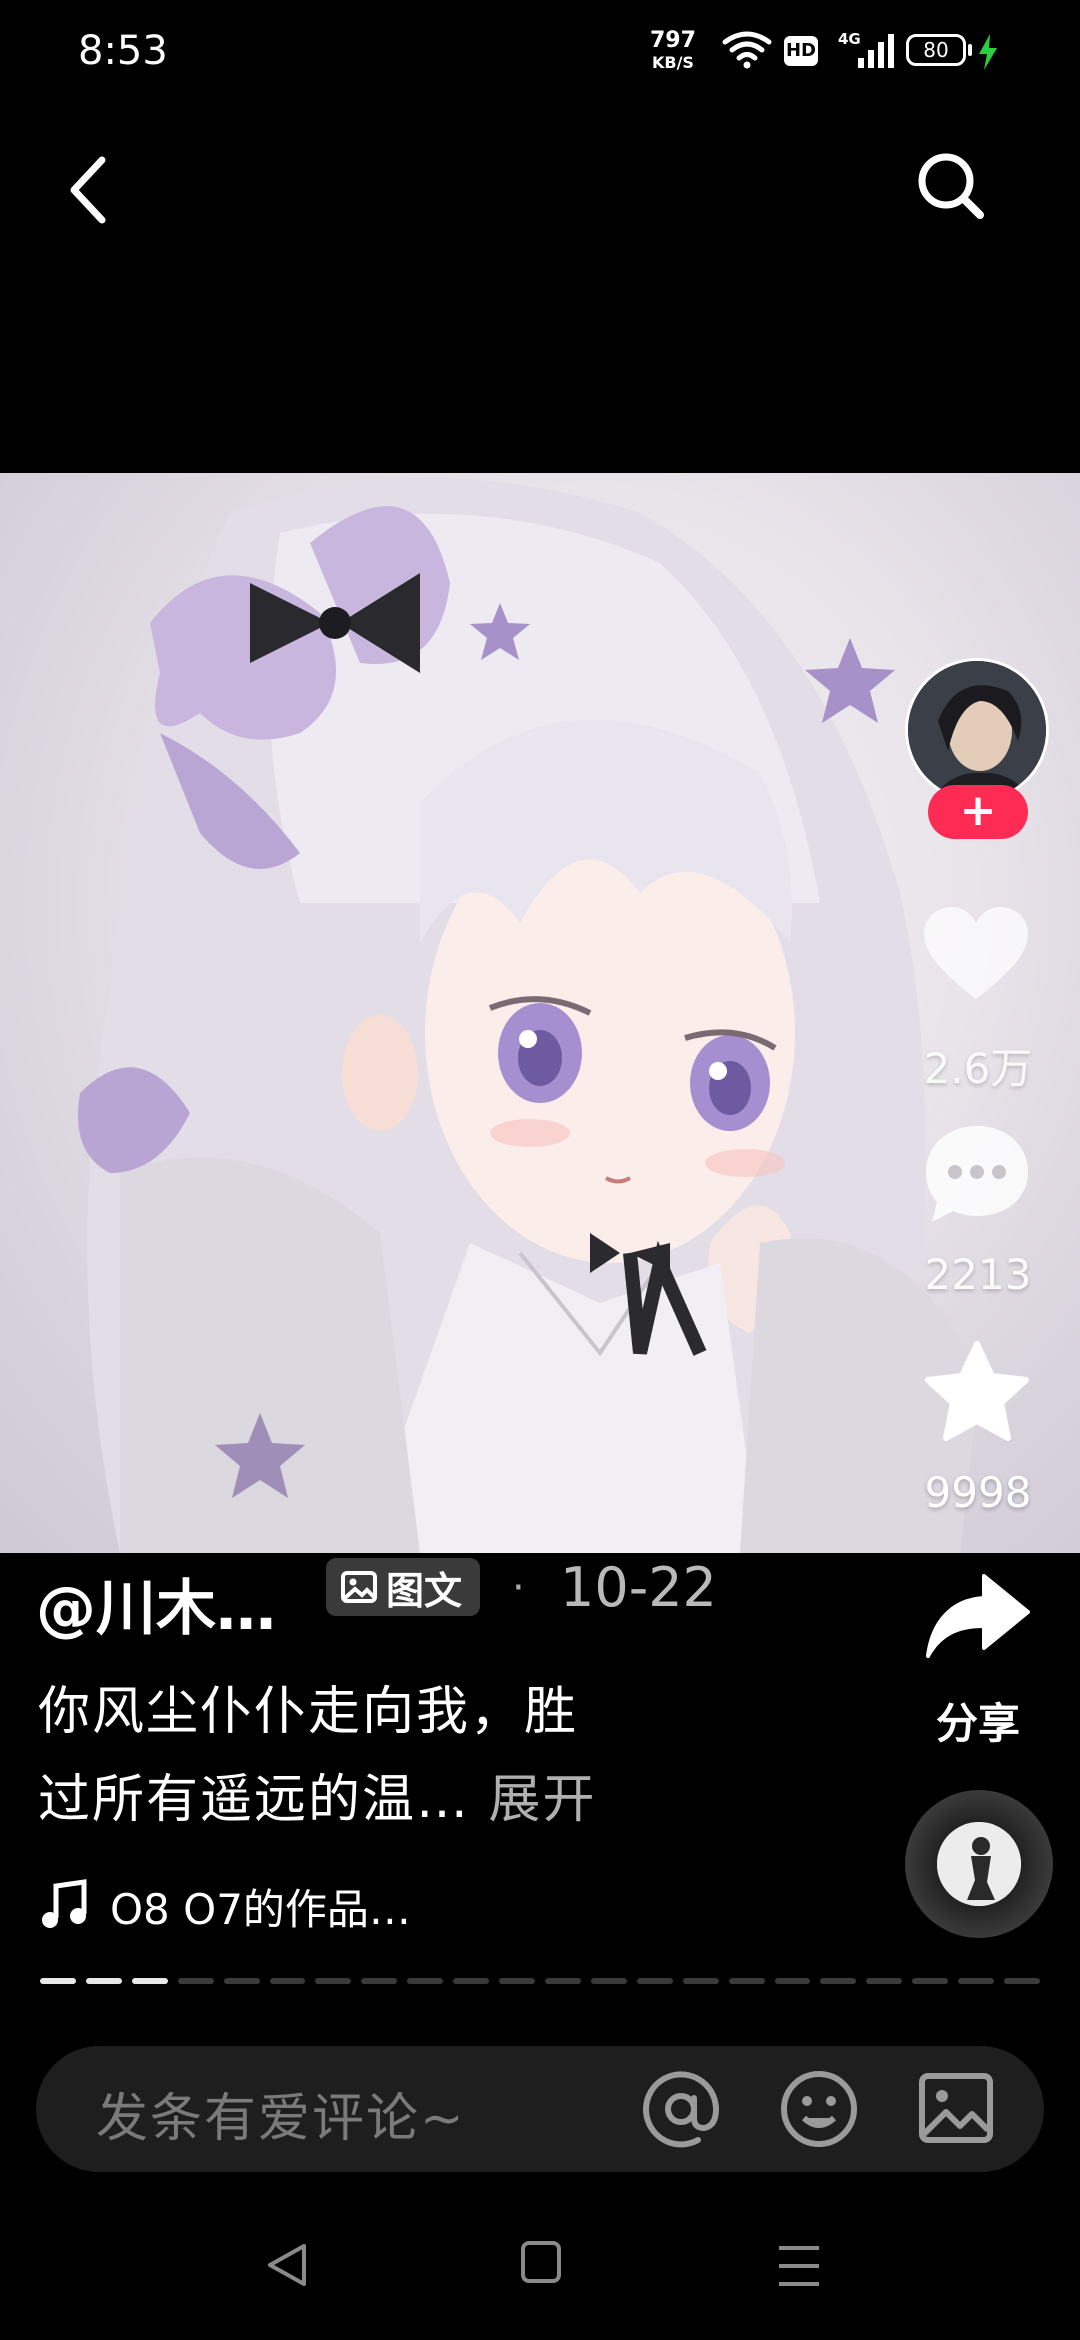  Describe the element at coordinates (970, 50) in the screenshot. I see `battery-tip` at that location.